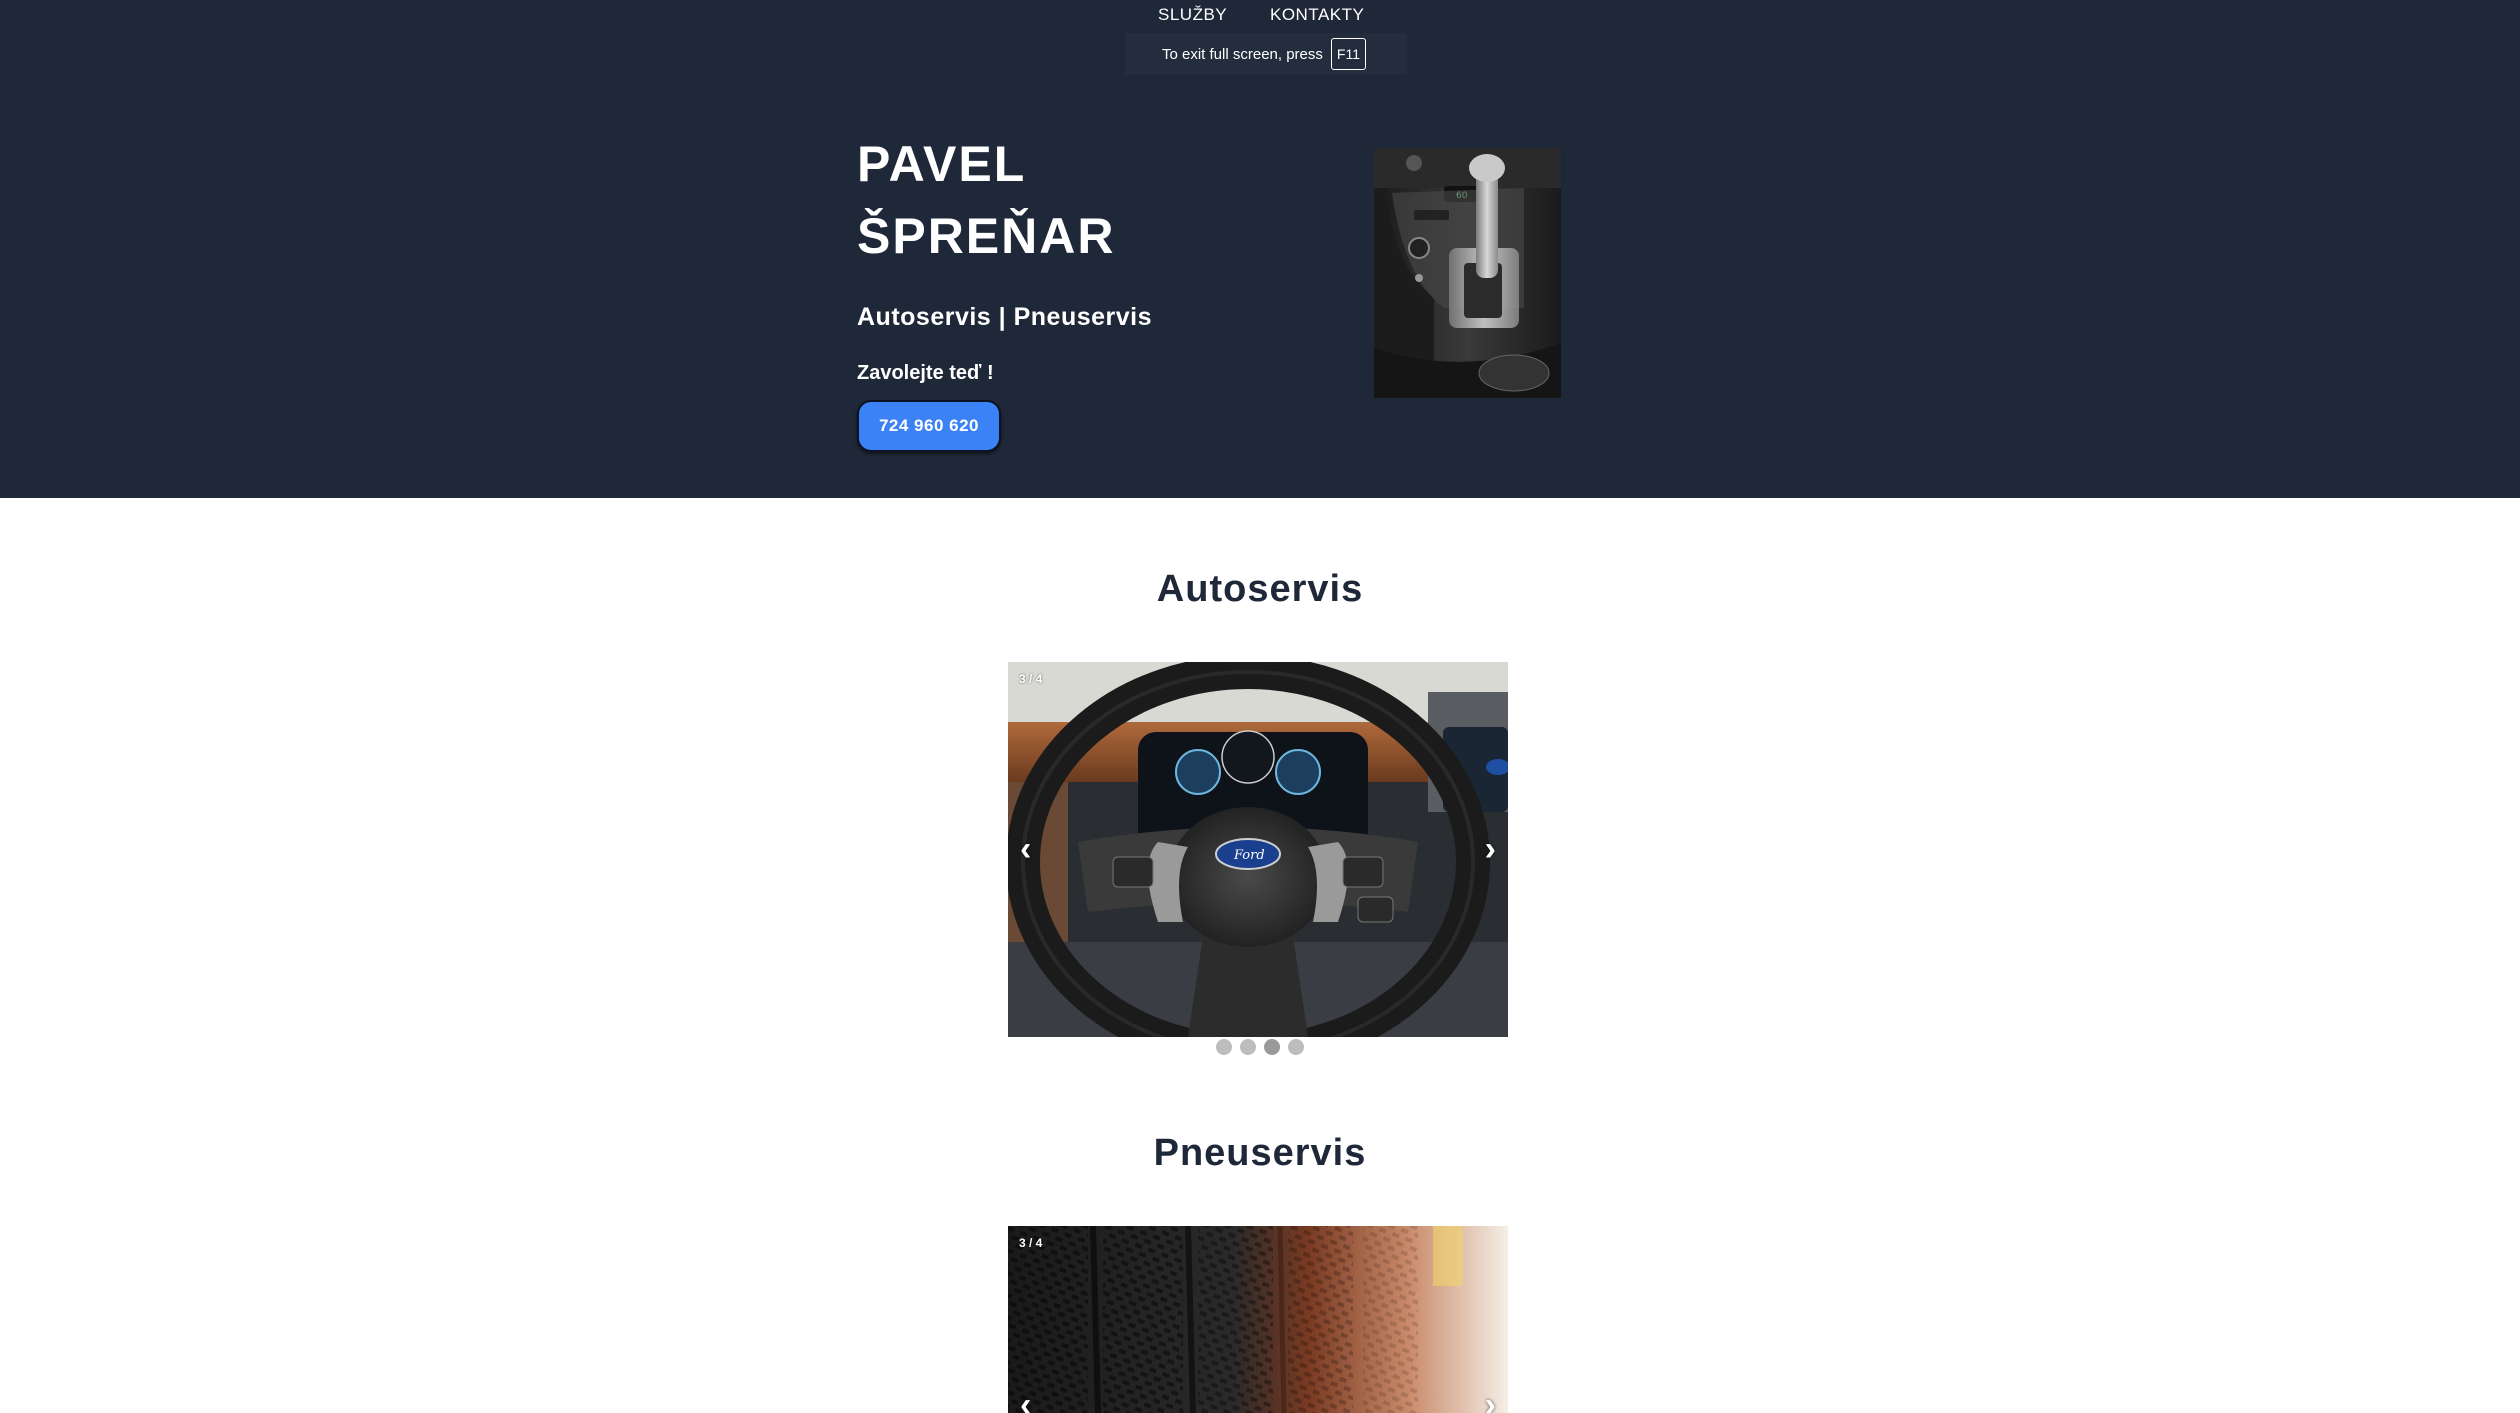  I want to click on svg-text: Ford, so click(1249, 855).